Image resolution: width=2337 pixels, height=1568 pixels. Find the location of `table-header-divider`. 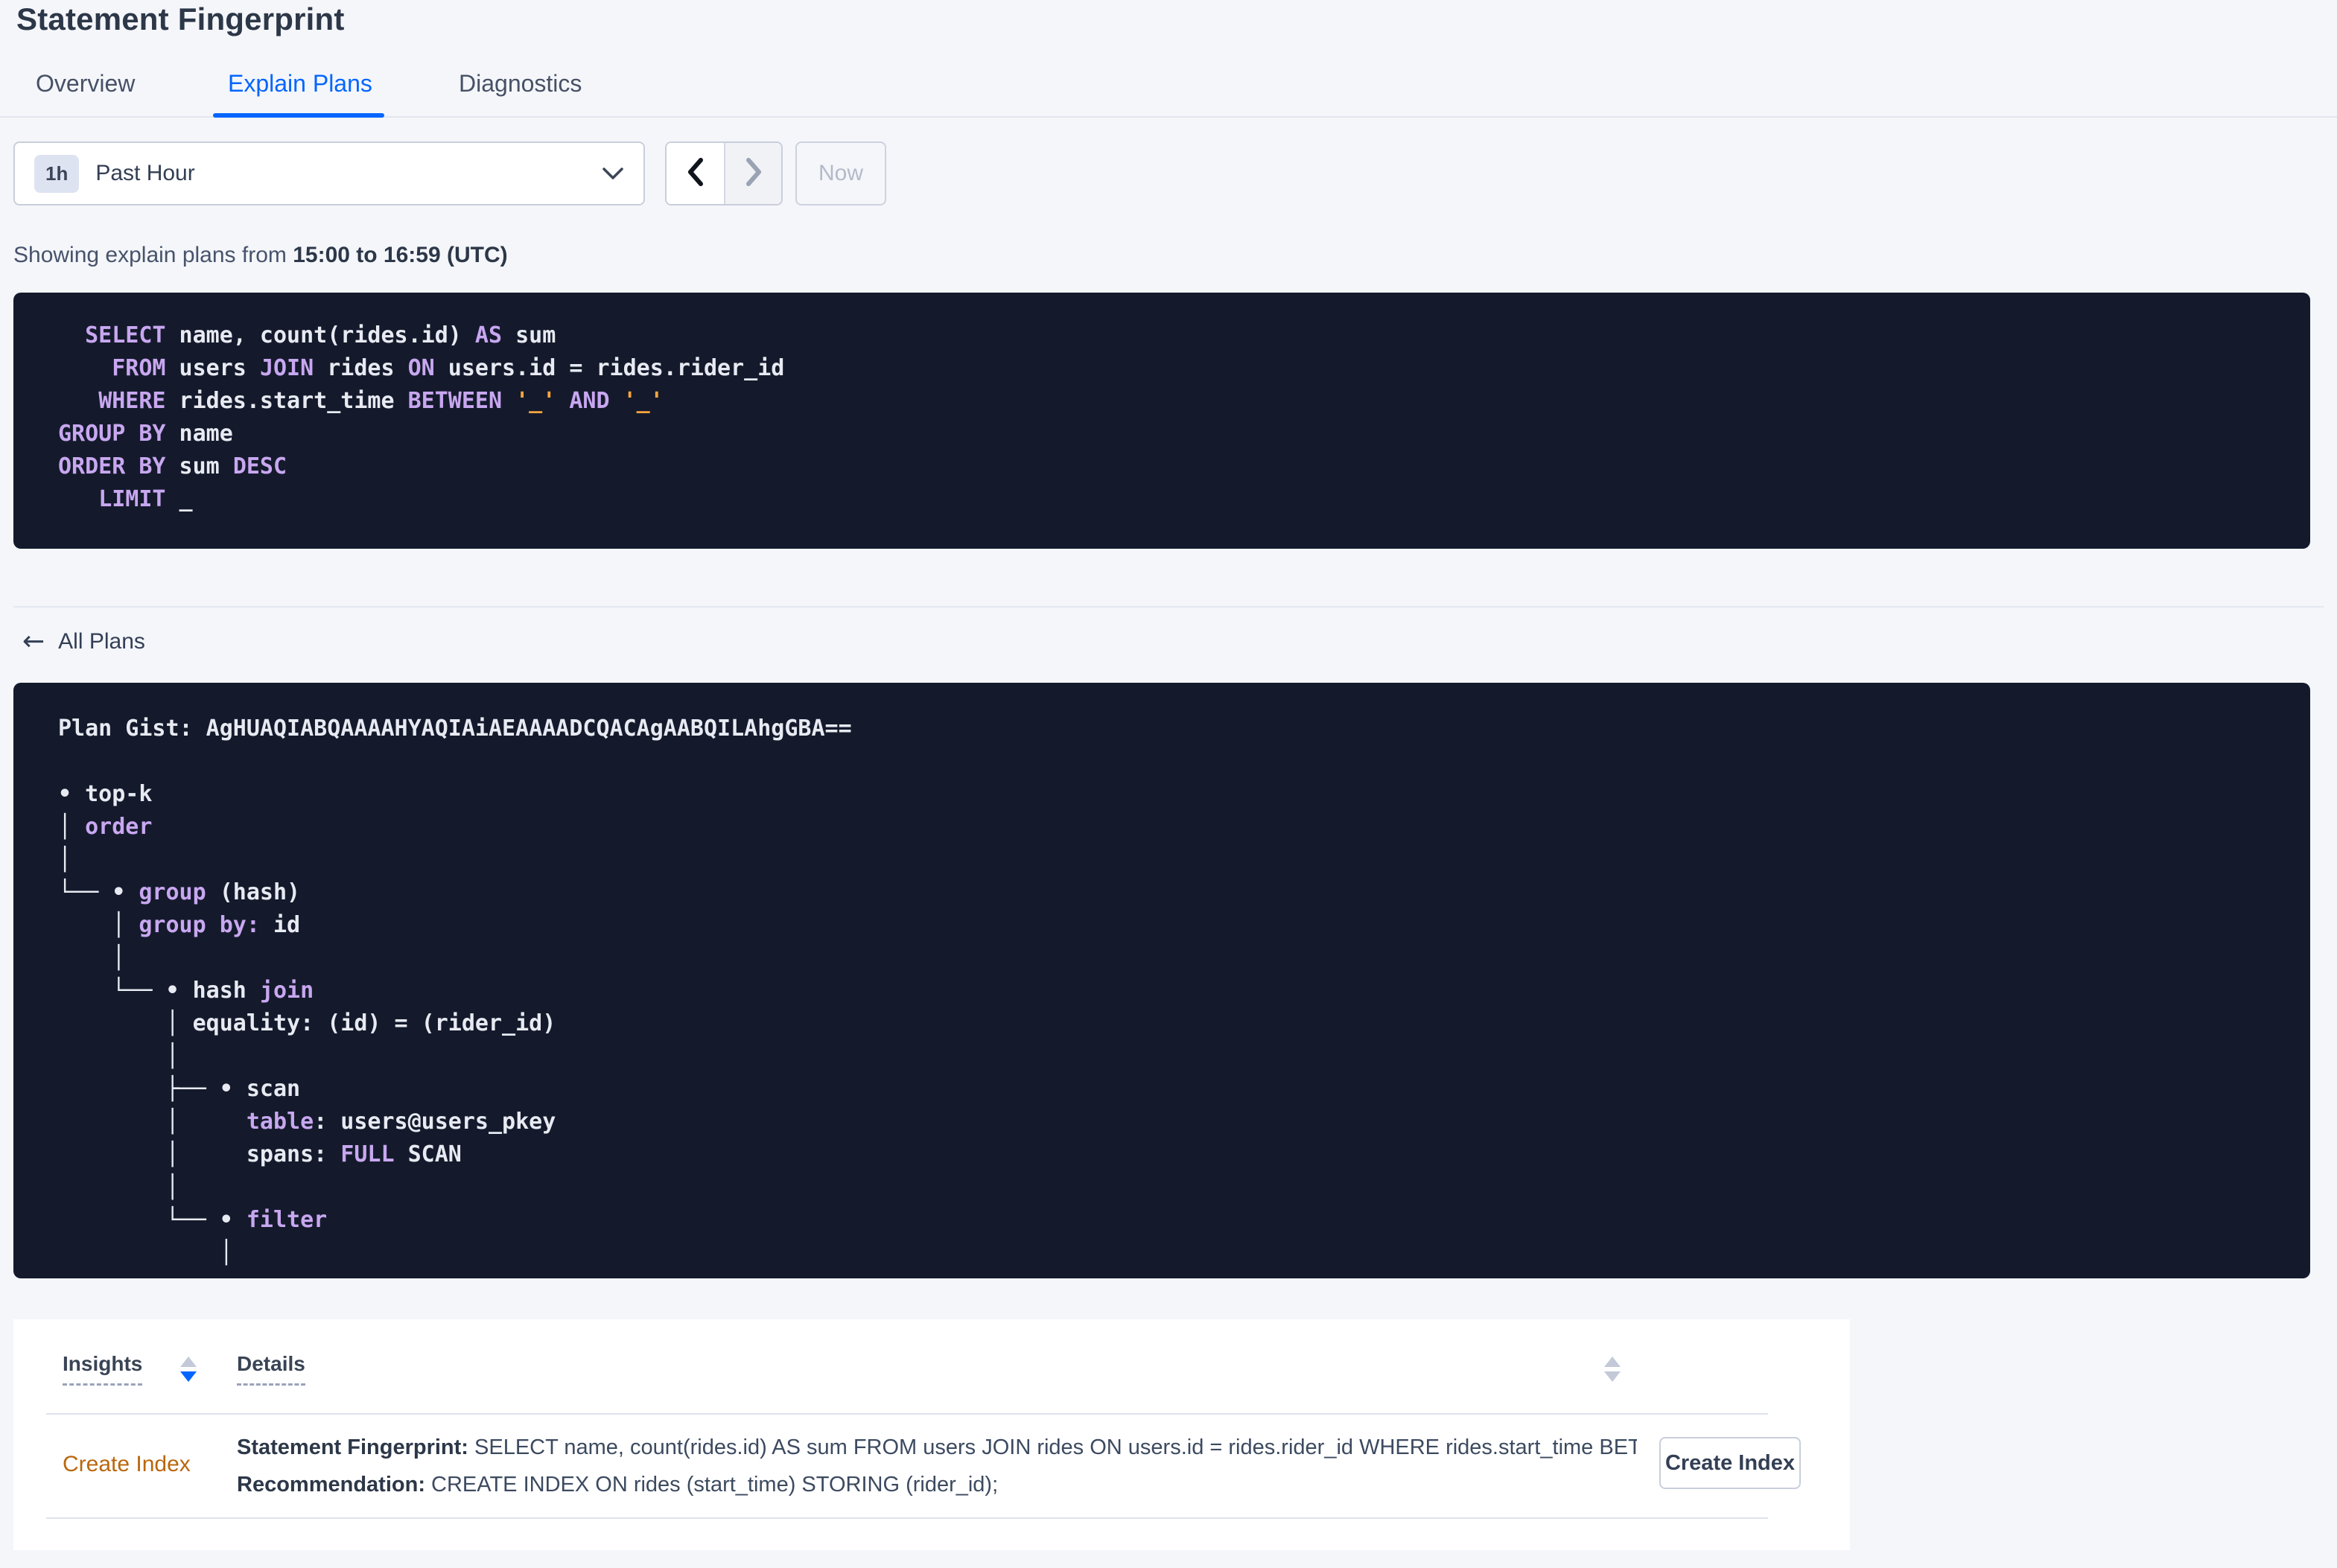

table-header-divider is located at coordinates (907, 1414).